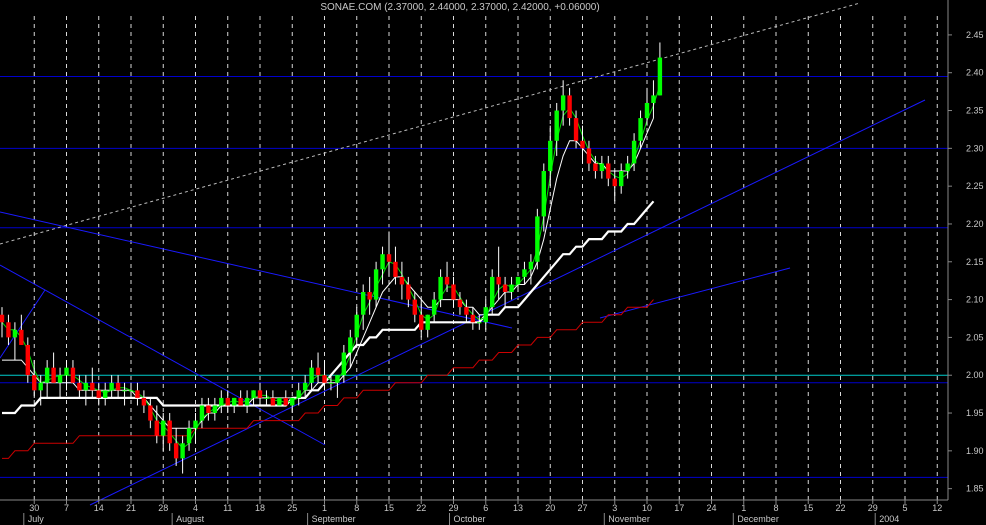 The width and height of the screenshot is (986, 525). What do you see at coordinates (647, 508) in the screenshot?
I see `x-day-label: 10` at bounding box center [647, 508].